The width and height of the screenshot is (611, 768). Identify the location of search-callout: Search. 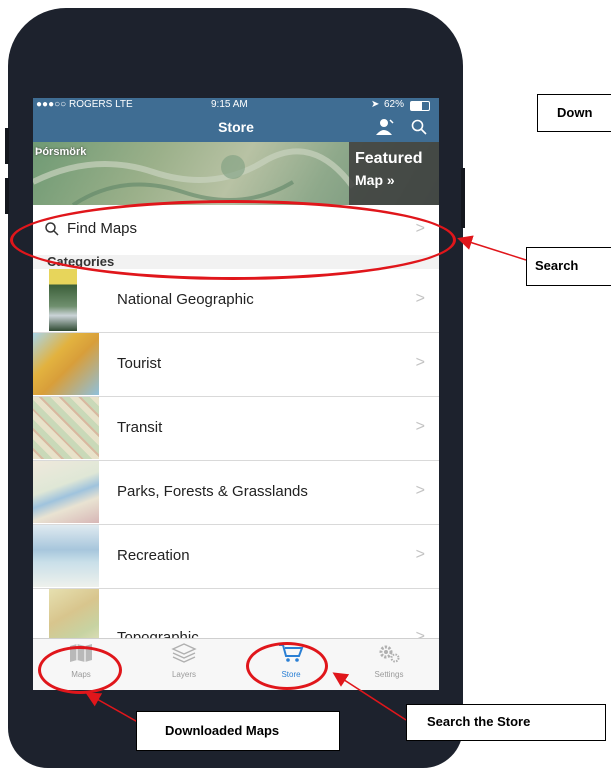
(568, 266).